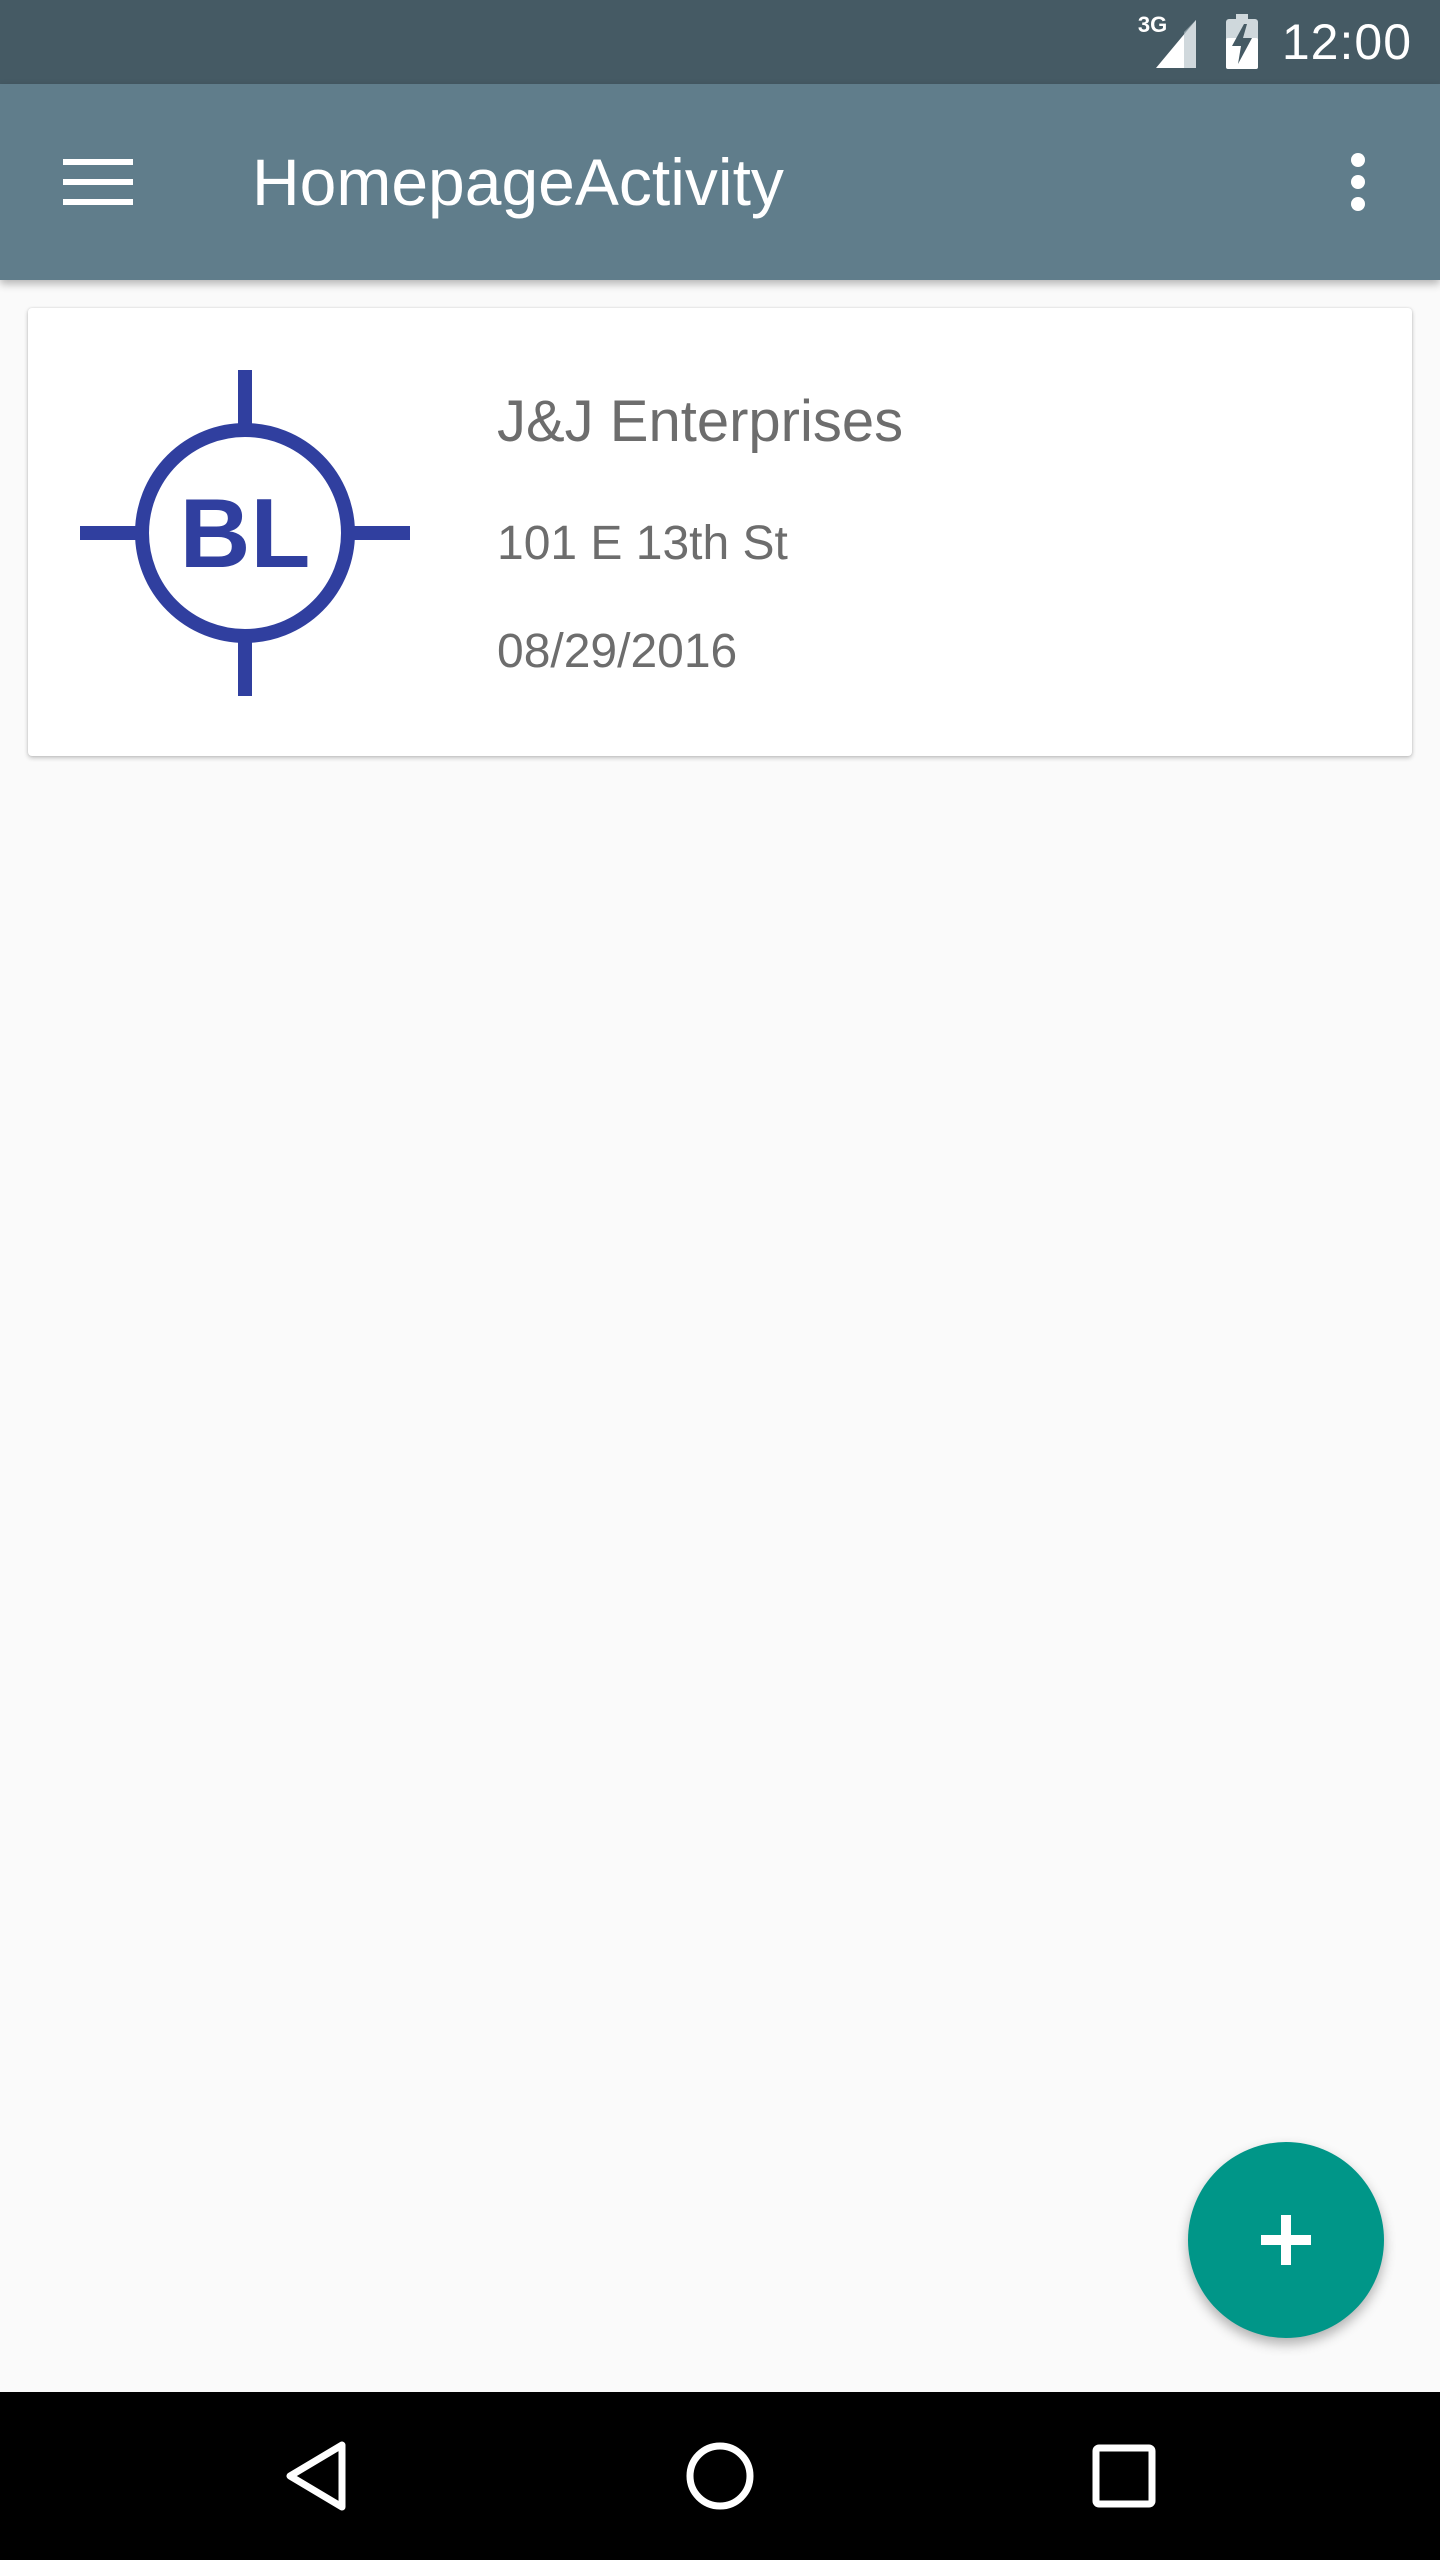 The width and height of the screenshot is (1440, 2560). I want to click on recents-button, so click(1124, 2476).